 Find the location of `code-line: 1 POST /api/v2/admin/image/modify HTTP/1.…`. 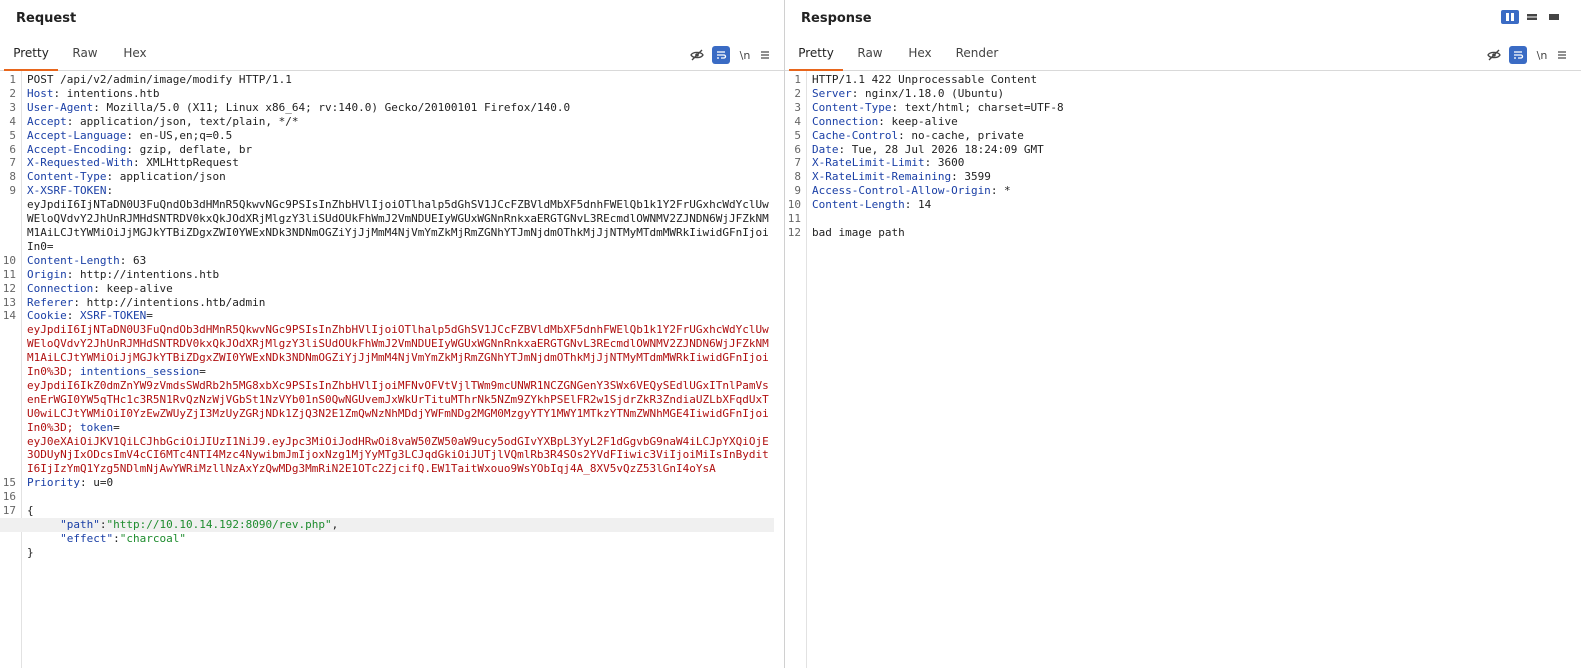

code-line: 1 POST /api/v2/admin/image/modify HTTP/1.… is located at coordinates (387, 80).